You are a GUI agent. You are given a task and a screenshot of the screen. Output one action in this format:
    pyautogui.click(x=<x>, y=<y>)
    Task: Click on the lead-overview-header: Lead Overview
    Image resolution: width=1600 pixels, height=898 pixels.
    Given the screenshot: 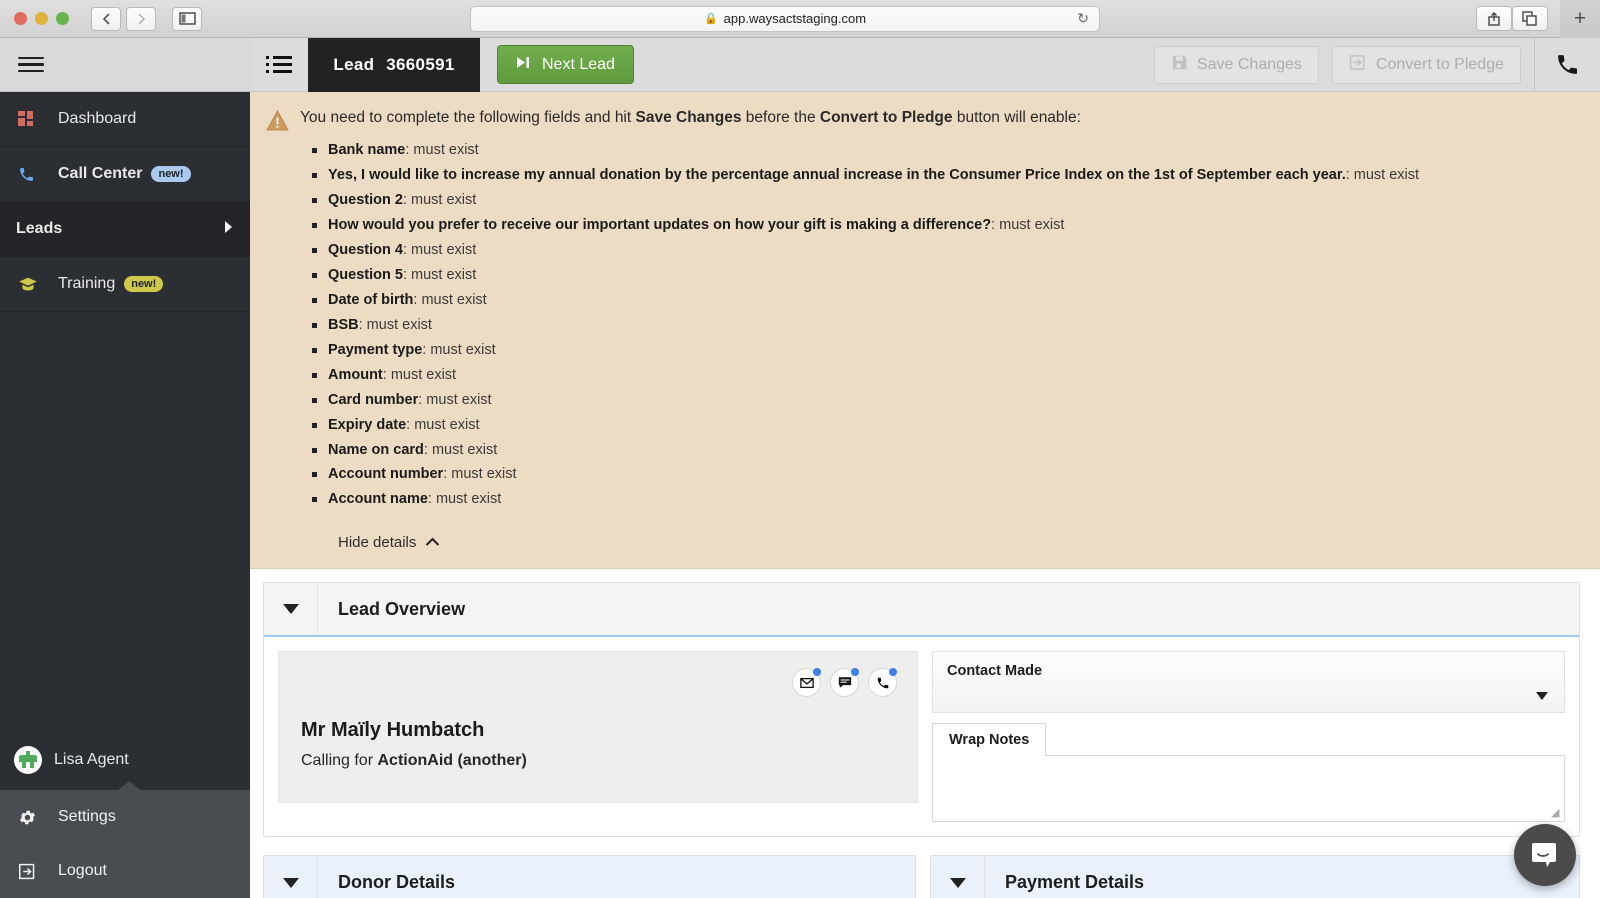 What is the action you would take?
    pyautogui.click(x=921, y=610)
    